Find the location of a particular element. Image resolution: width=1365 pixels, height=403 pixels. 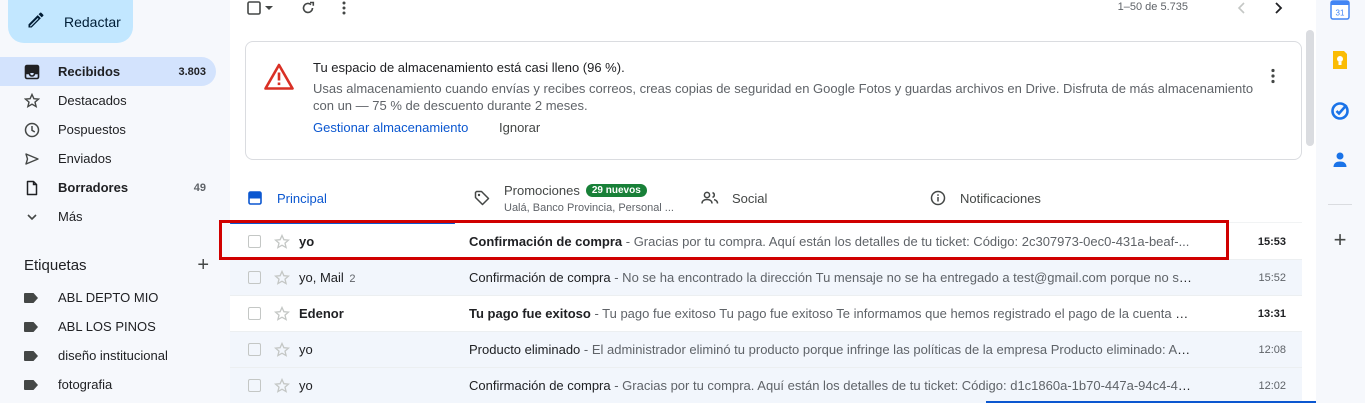

nav-item-drafts: Borradores 49 is located at coordinates (108, 187).